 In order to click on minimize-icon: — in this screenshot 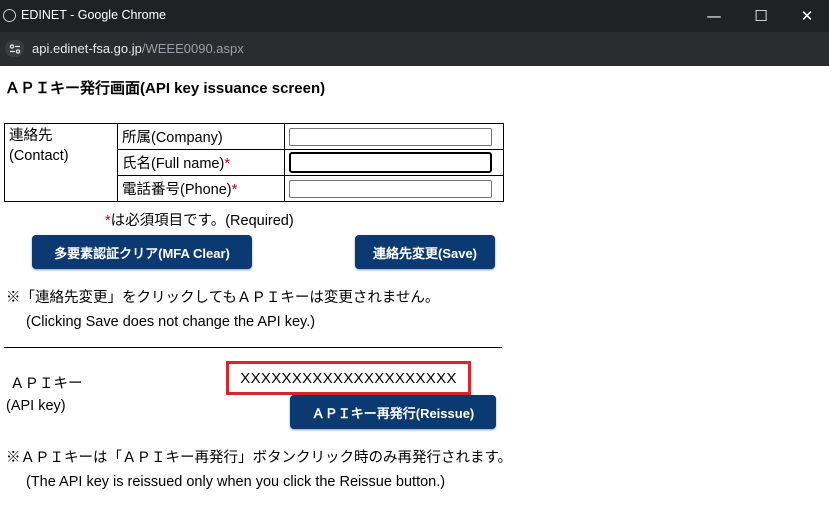, I will do `click(714, 16)`.